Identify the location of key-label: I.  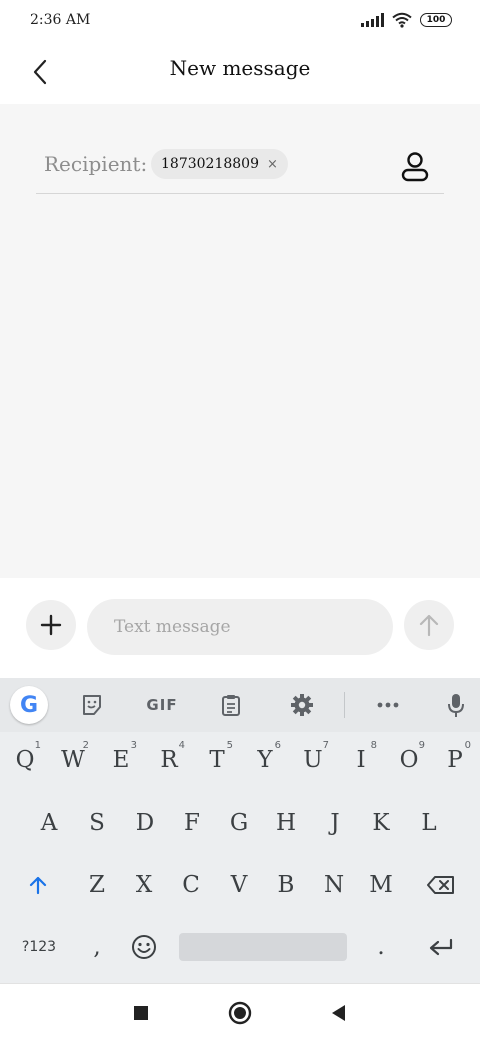
(361, 760).